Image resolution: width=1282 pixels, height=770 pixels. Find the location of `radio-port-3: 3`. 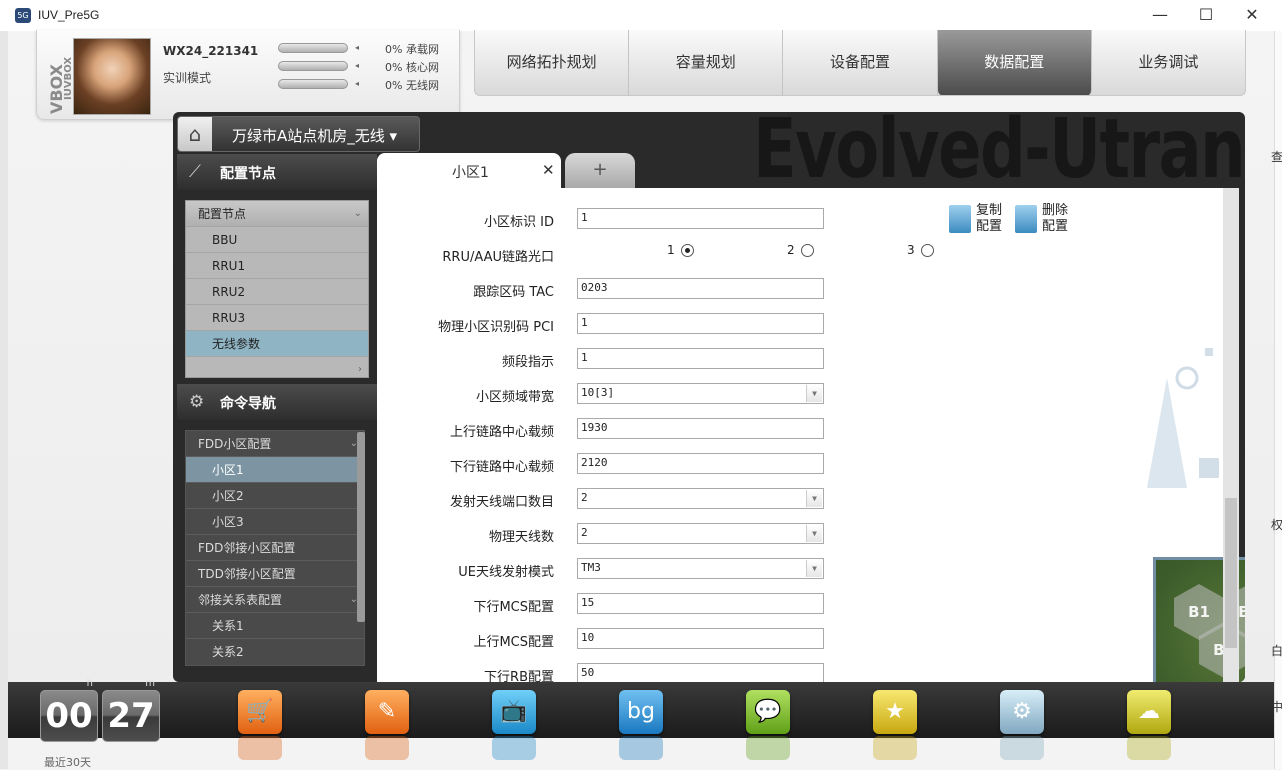

radio-port-3: 3 is located at coordinates (920, 250).